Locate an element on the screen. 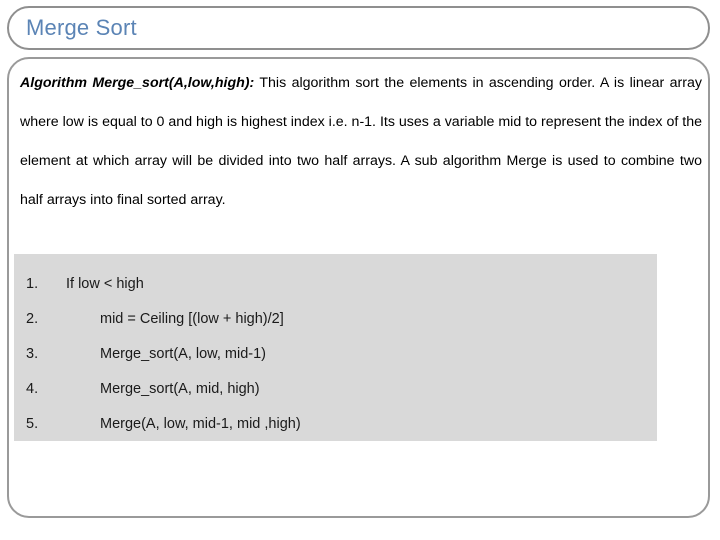 Image resolution: width=720 pixels, height=540 pixels. list-item: 3. Merge_sort(A, low, mid-1) is located at coordinates (335, 354).